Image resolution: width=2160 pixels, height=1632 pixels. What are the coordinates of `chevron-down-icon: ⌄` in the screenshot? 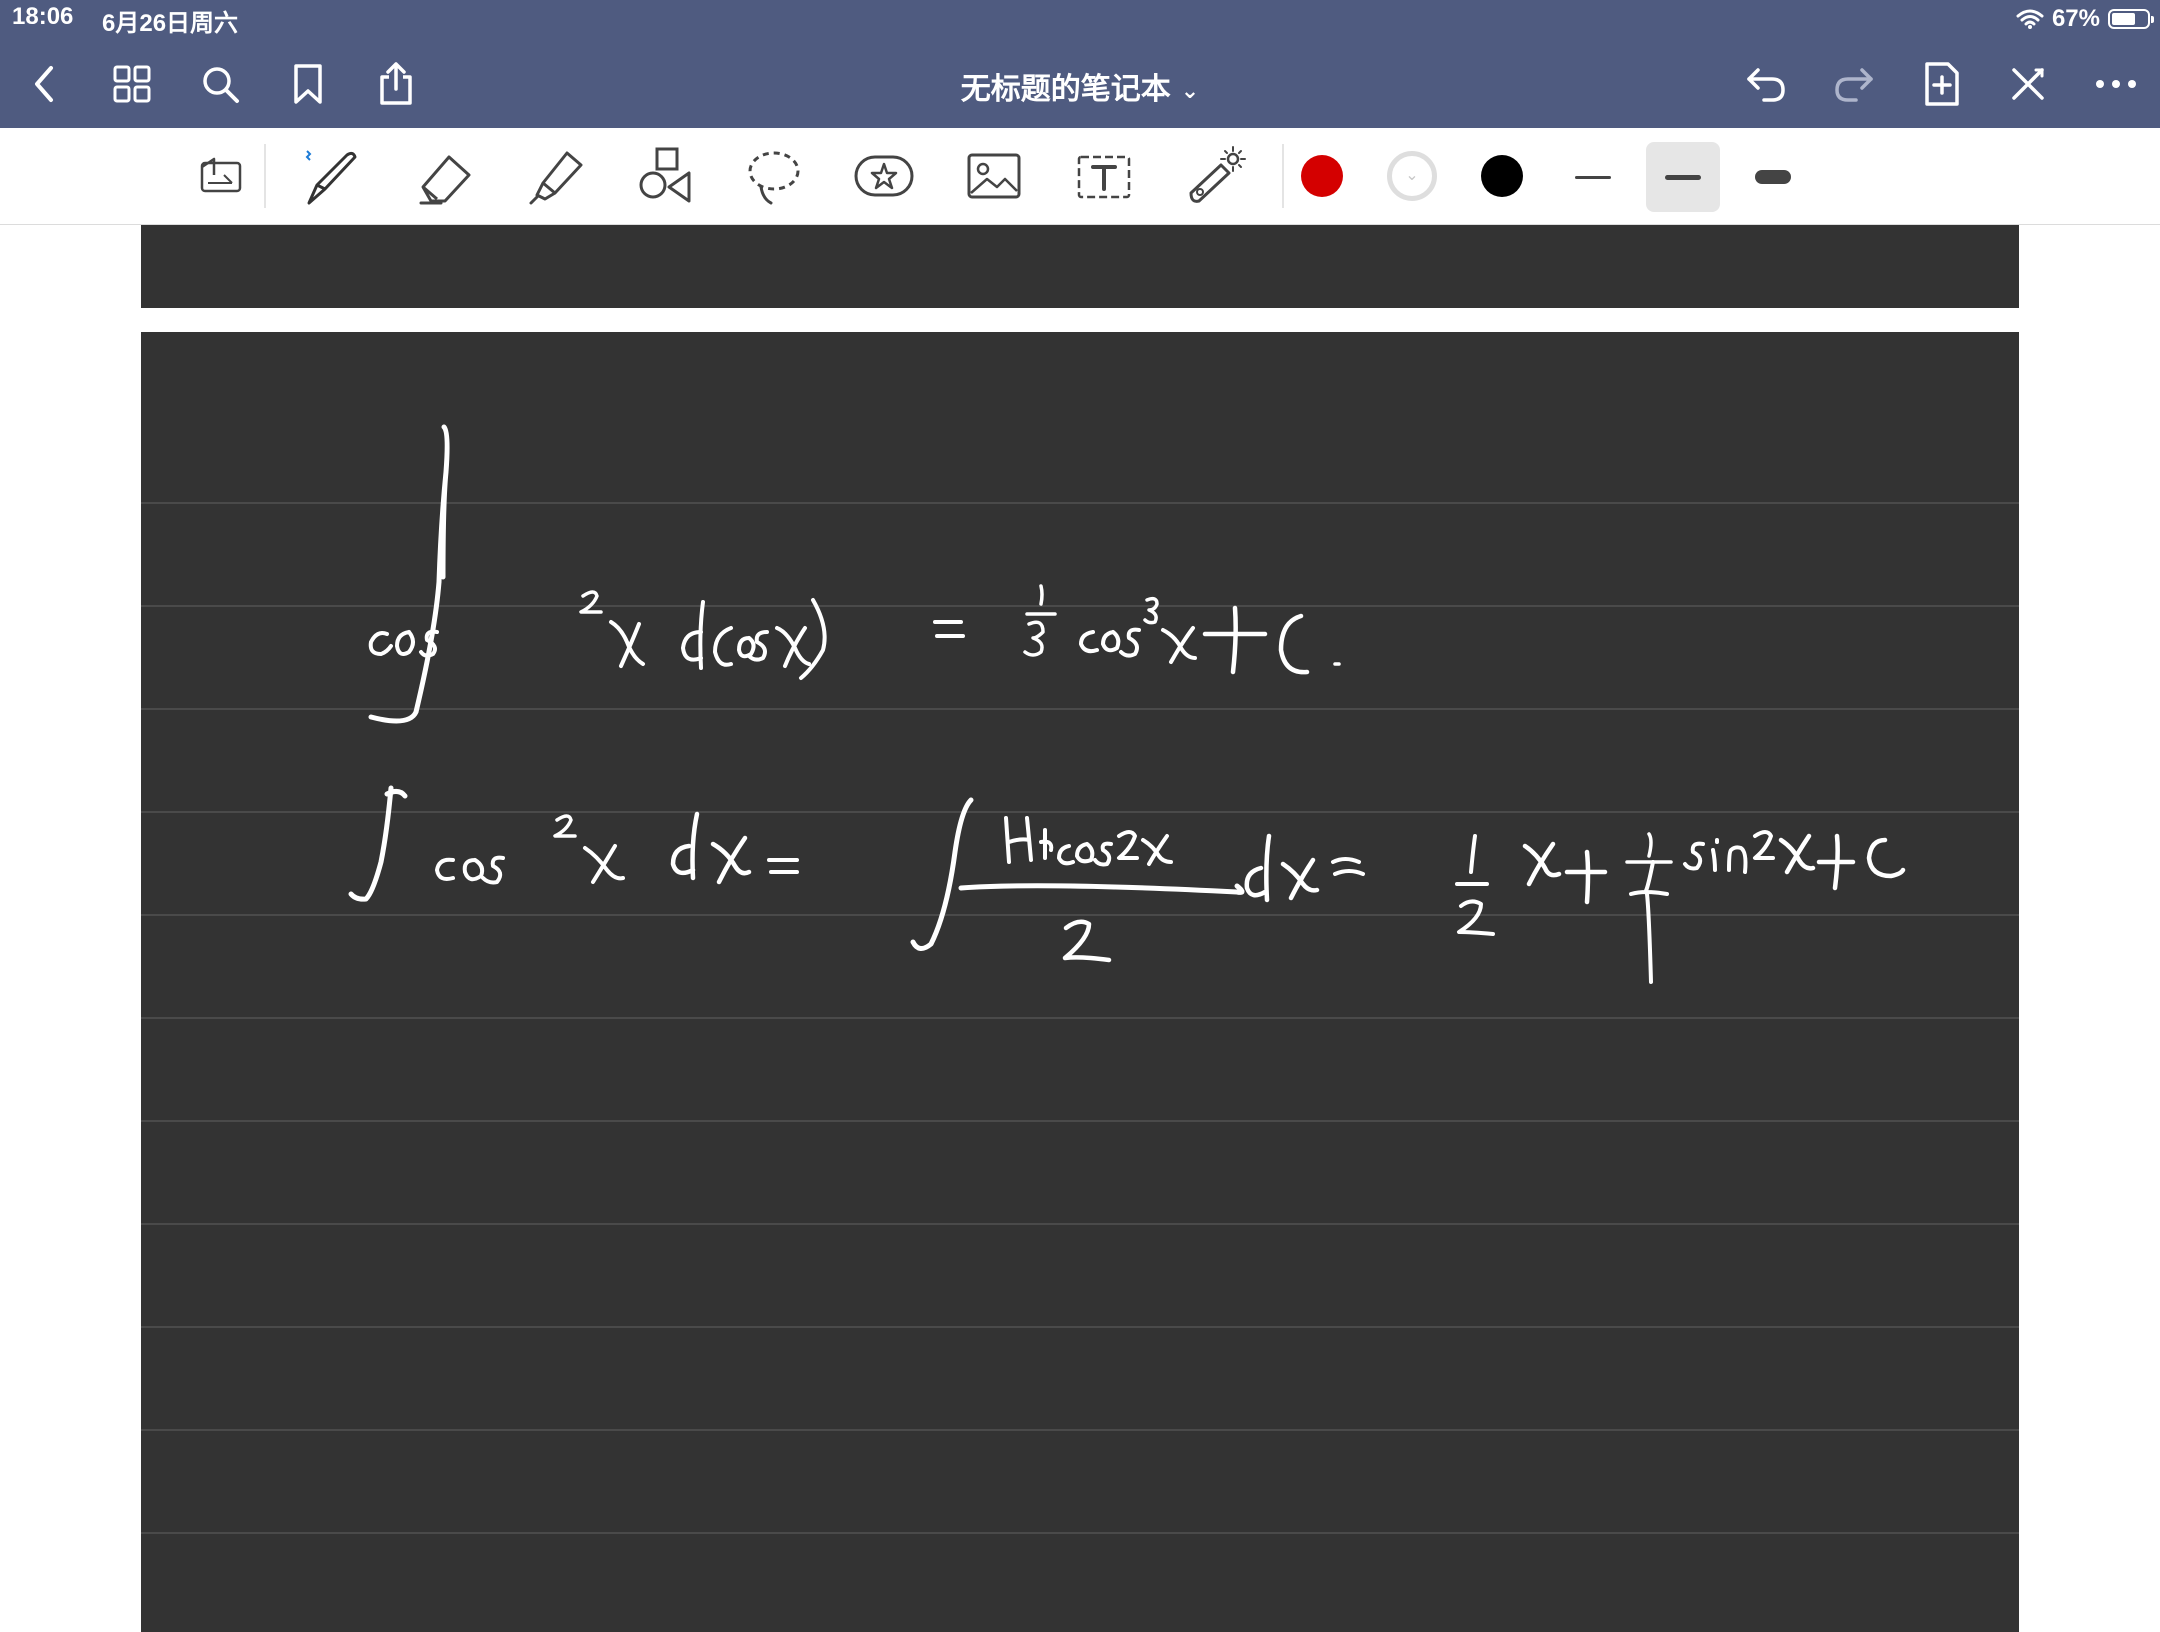 It's located at (1190, 91).